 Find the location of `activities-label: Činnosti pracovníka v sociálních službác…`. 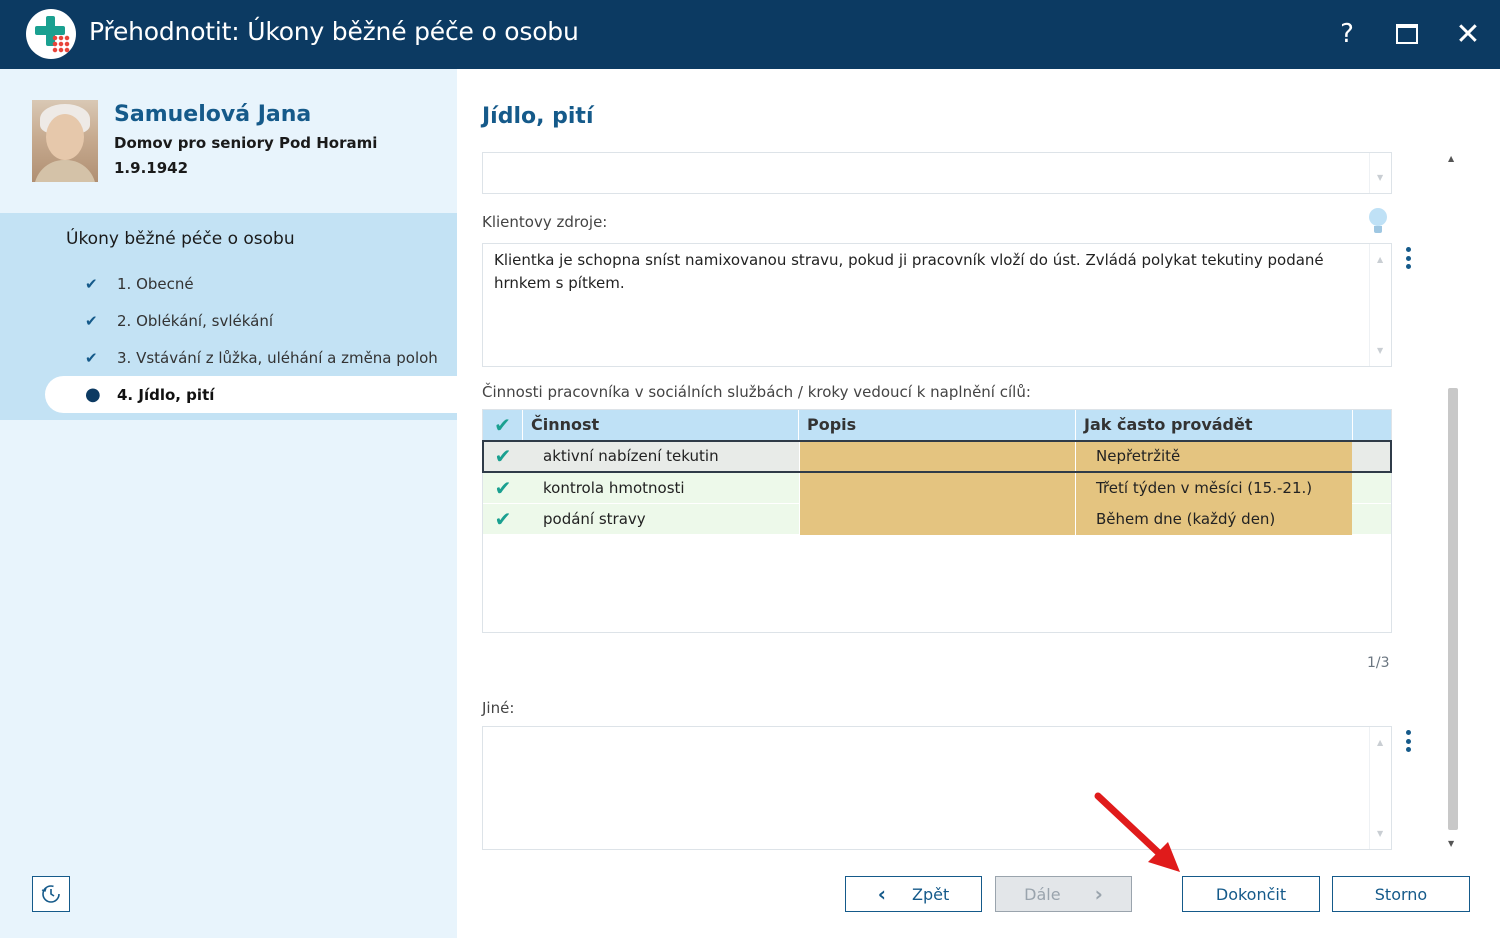

activities-label: Činnosti pracovníka v sociálních službác… is located at coordinates (756, 392).